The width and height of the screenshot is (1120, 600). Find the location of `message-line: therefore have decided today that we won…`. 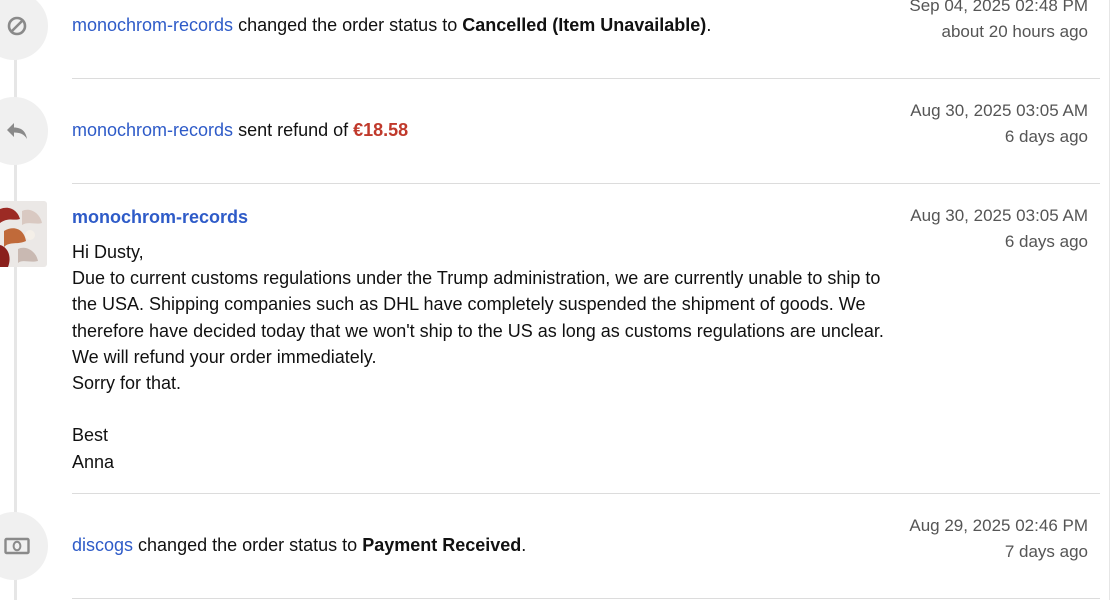

message-line: therefore have decided today that we won… is located at coordinates (478, 330).